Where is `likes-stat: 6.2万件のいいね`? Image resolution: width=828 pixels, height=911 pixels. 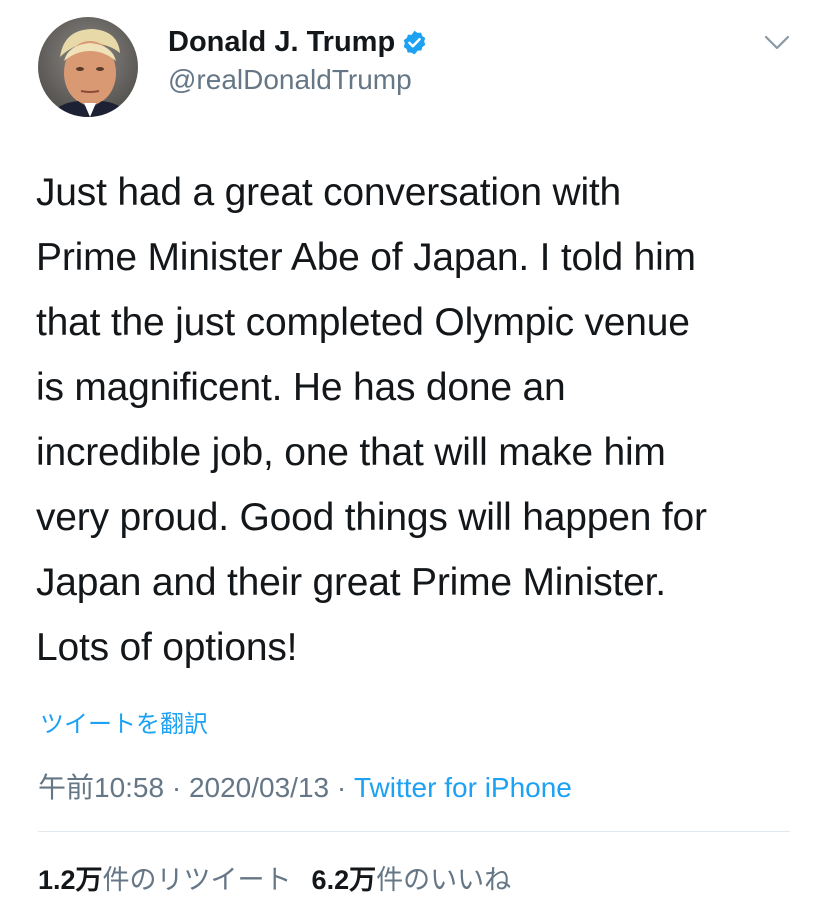
likes-stat: 6.2万件のいいね is located at coordinates (412, 880).